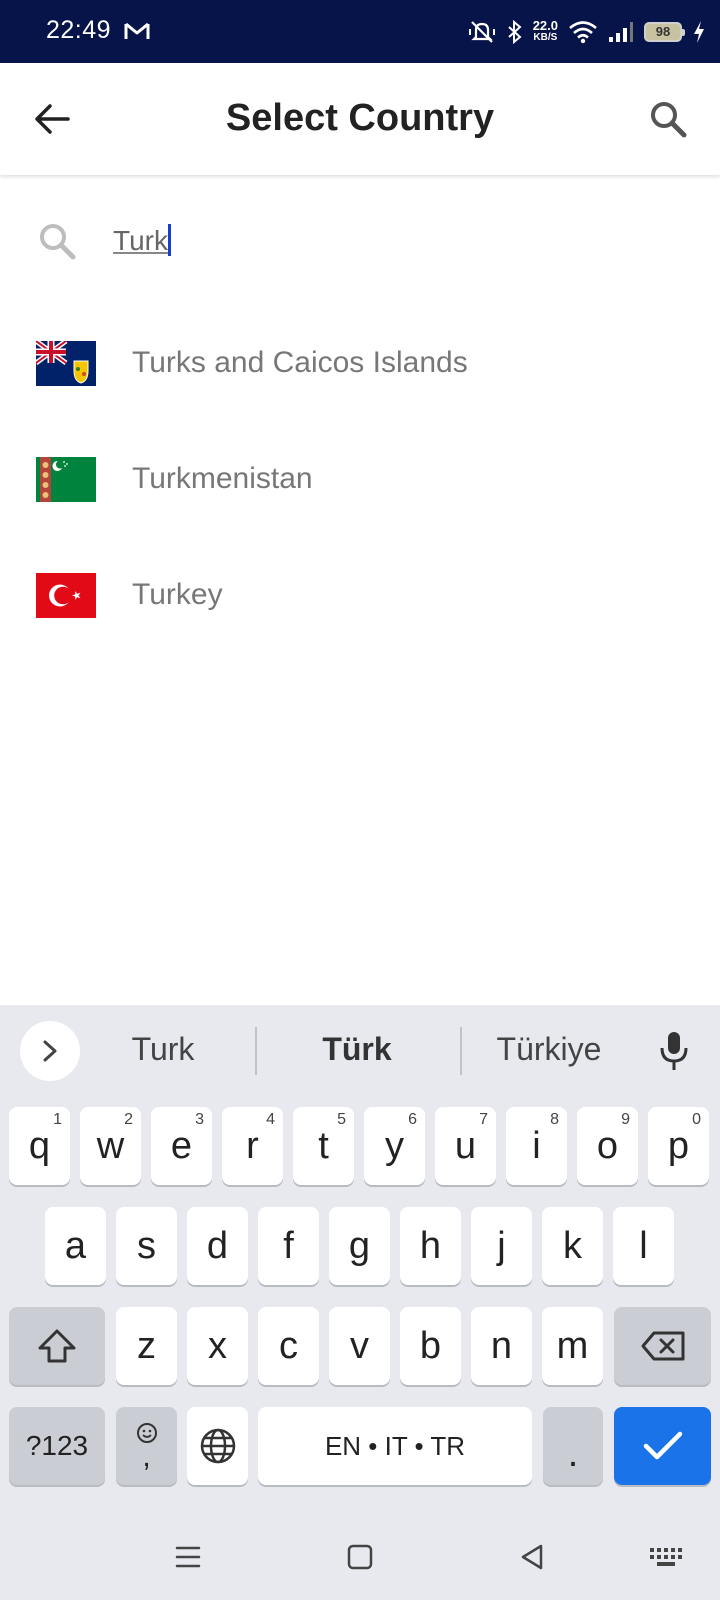 The height and width of the screenshot is (1600, 720). I want to click on key-a: a, so click(75, 1246).